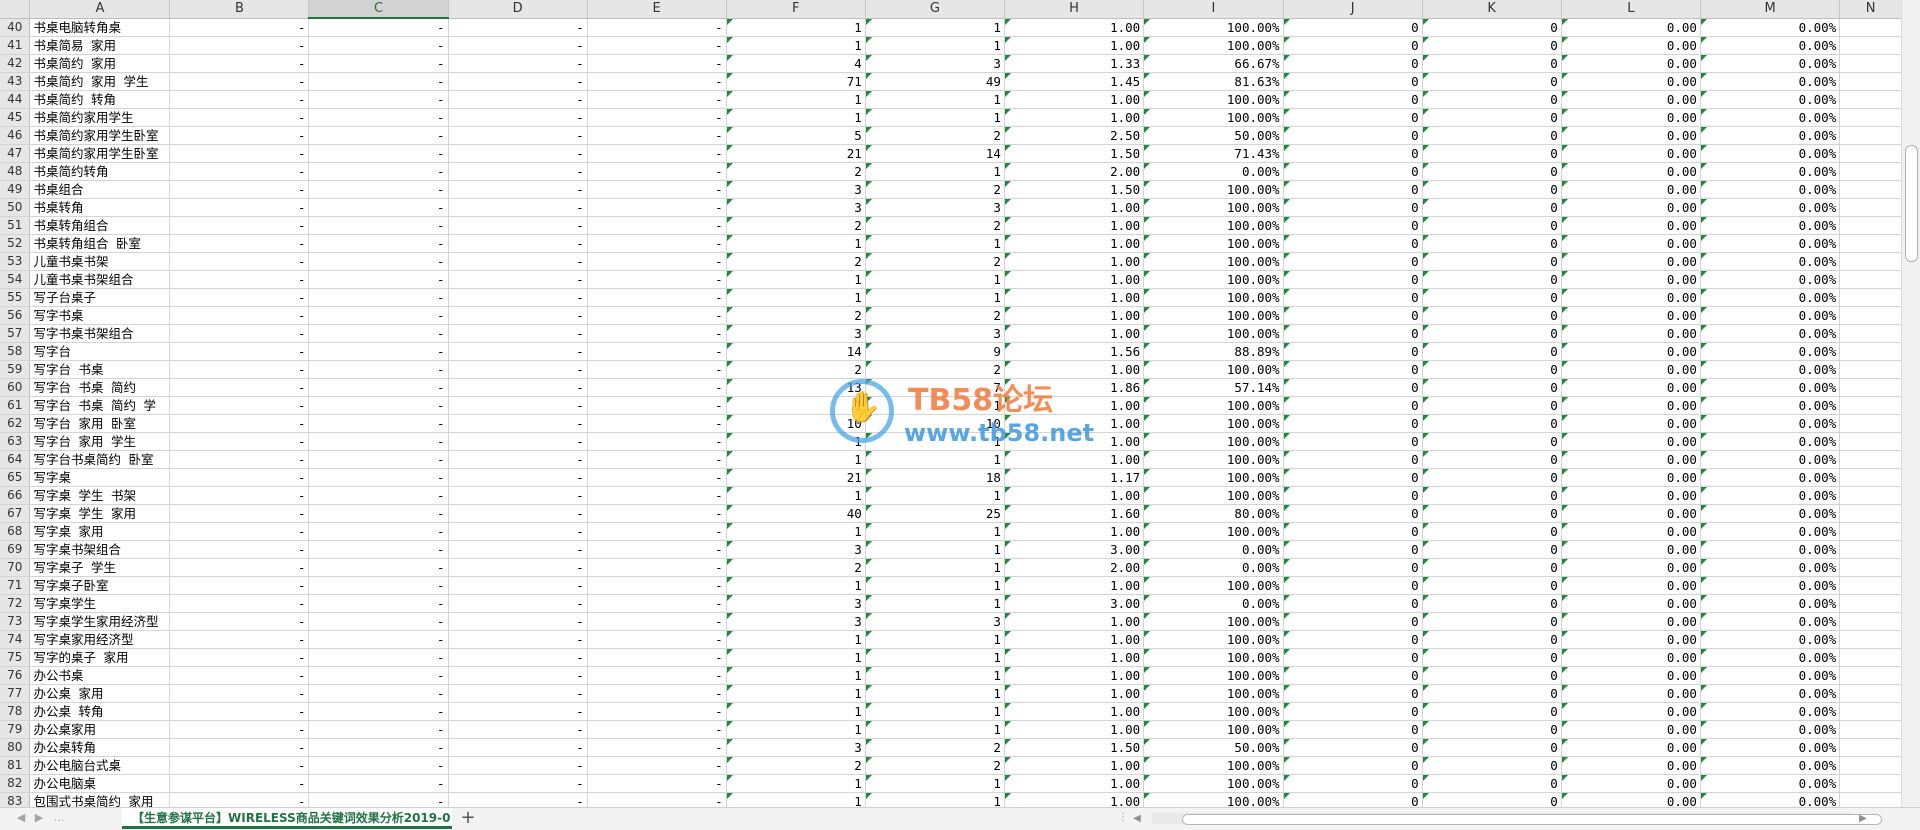 The width and height of the screenshot is (1920, 830). Describe the element at coordinates (796, 513) in the screenshot. I see `cell-f: 40` at that location.